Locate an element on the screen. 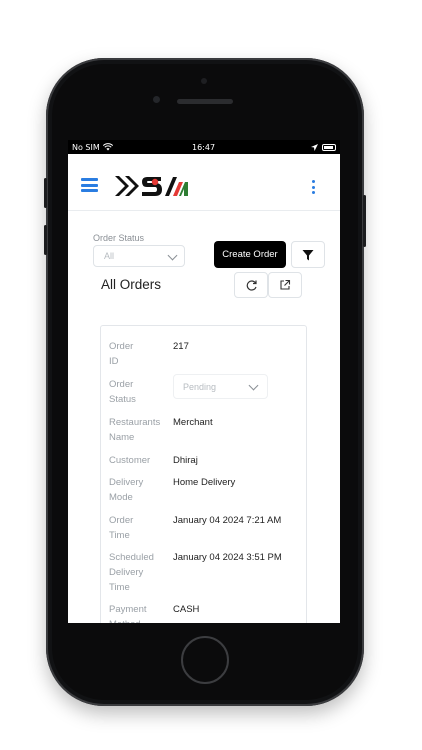 This screenshot has height=750, width=422. refresh-button is located at coordinates (251, 285).